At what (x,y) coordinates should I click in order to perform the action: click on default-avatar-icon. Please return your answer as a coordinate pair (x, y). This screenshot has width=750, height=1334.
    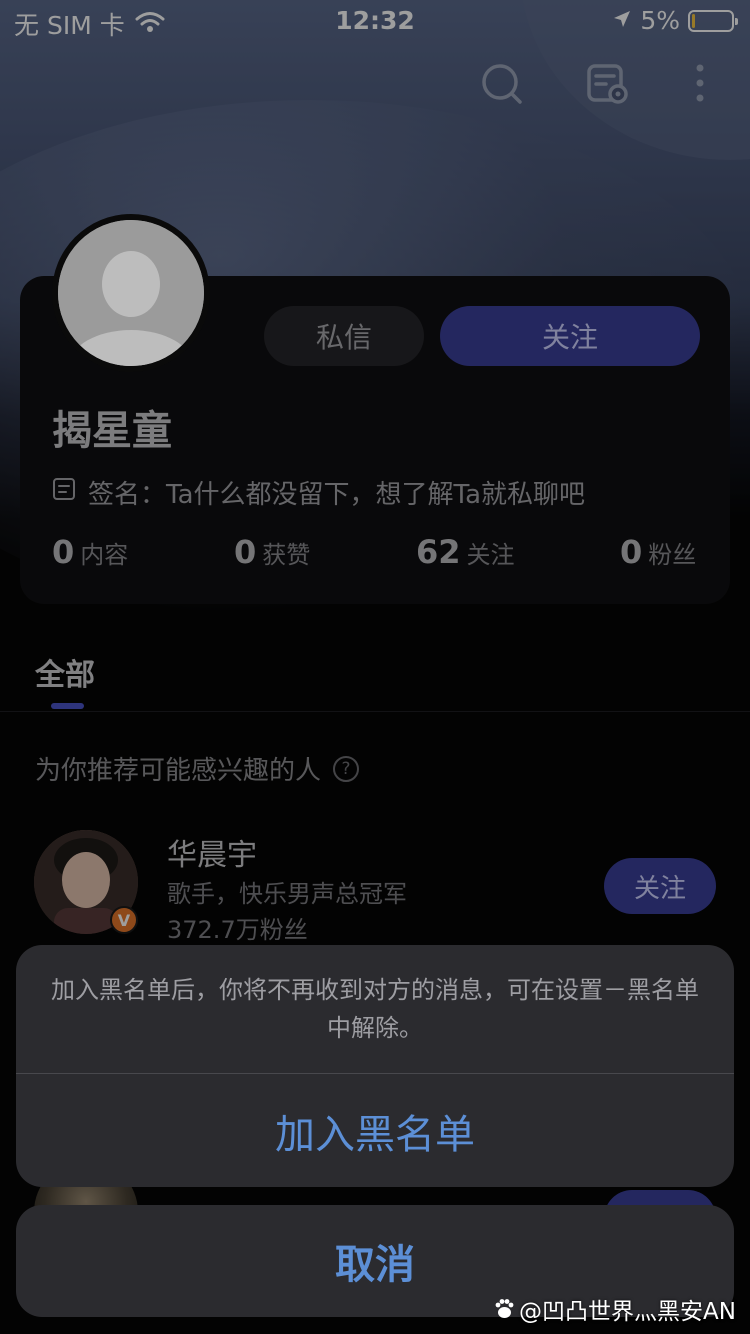
    Looking at the image, I should click on (131, 293).